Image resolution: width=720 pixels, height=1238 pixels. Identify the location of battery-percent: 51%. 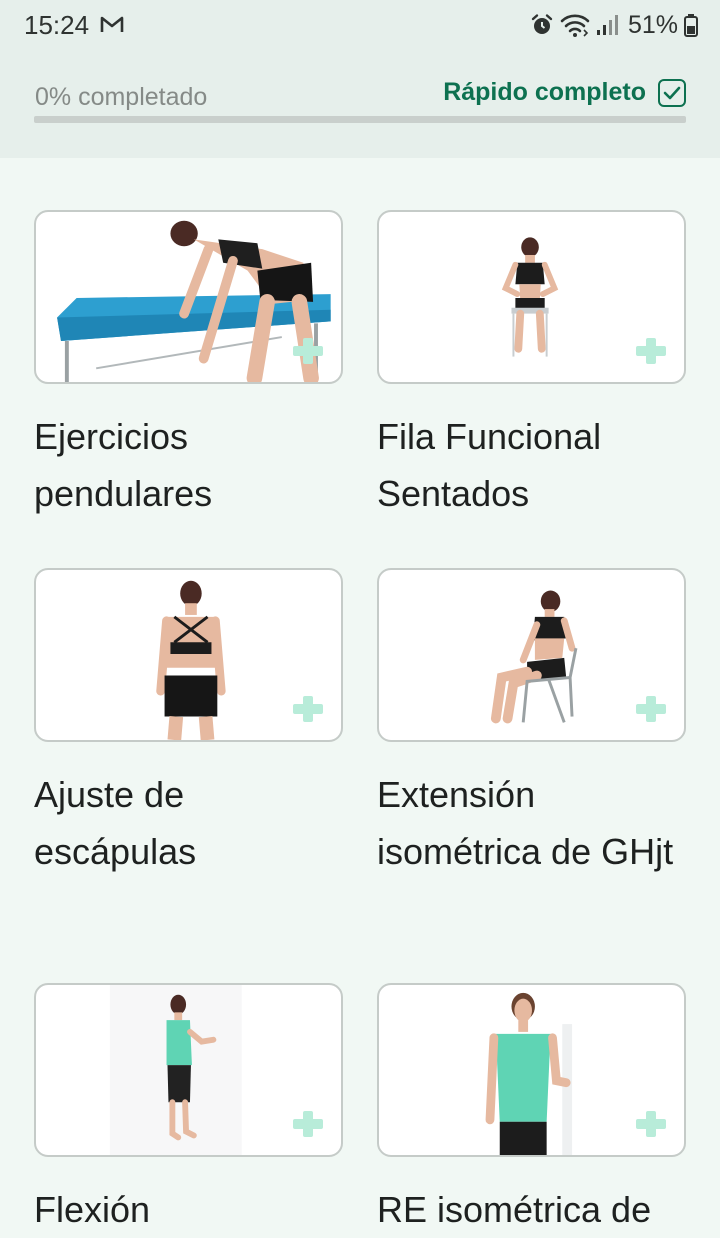
(652, 24).